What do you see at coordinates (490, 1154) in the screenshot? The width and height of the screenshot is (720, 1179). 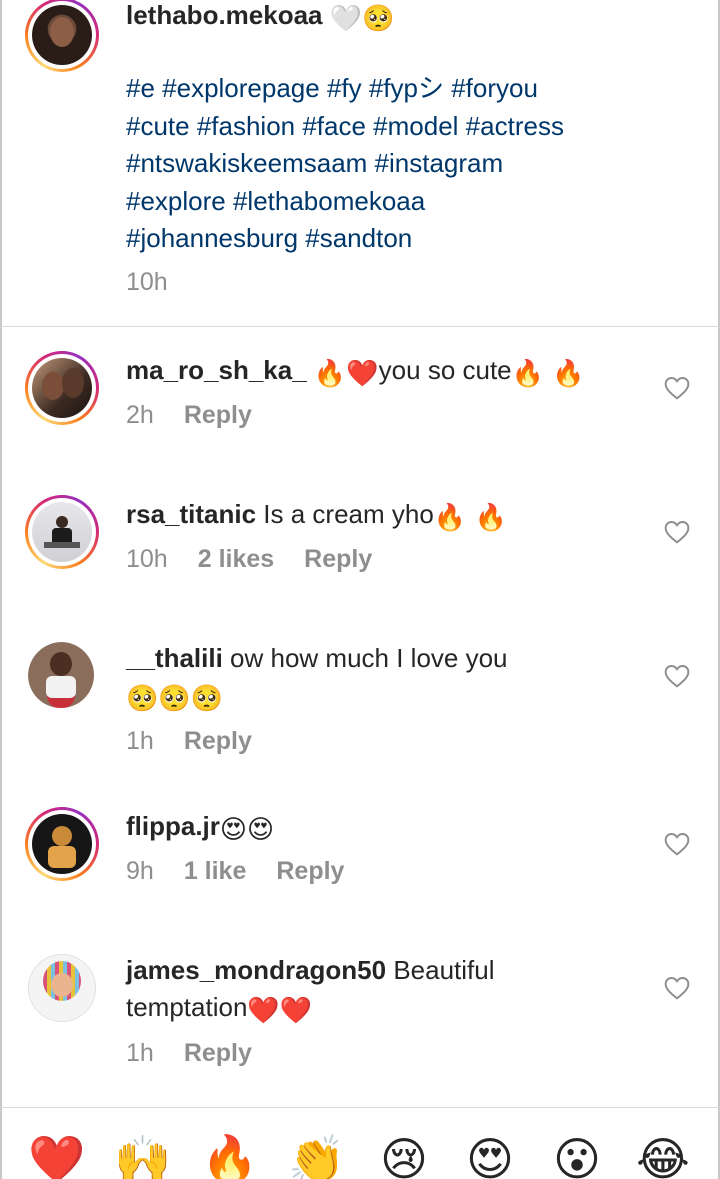 I see `heart-eyes-reaction-icon: 😍` at bounding box center [490, 1154].